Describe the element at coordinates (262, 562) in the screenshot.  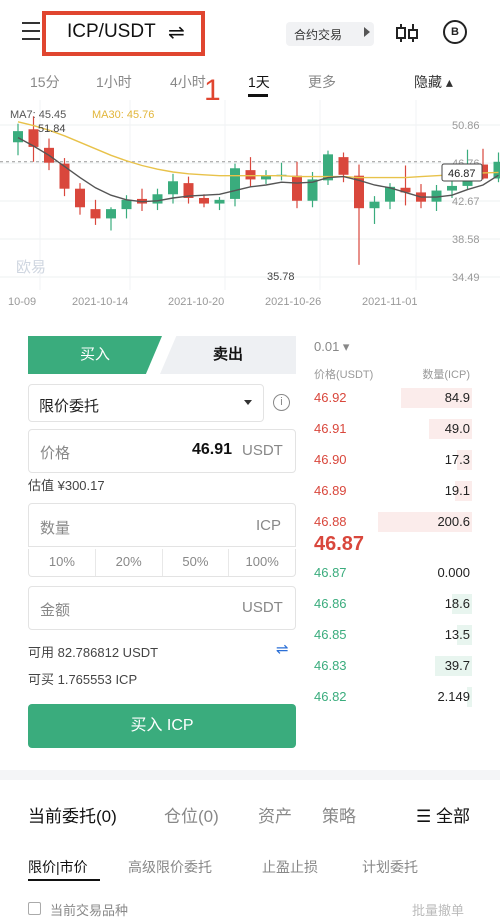
I see `percent-100-button: 100%` at that location.